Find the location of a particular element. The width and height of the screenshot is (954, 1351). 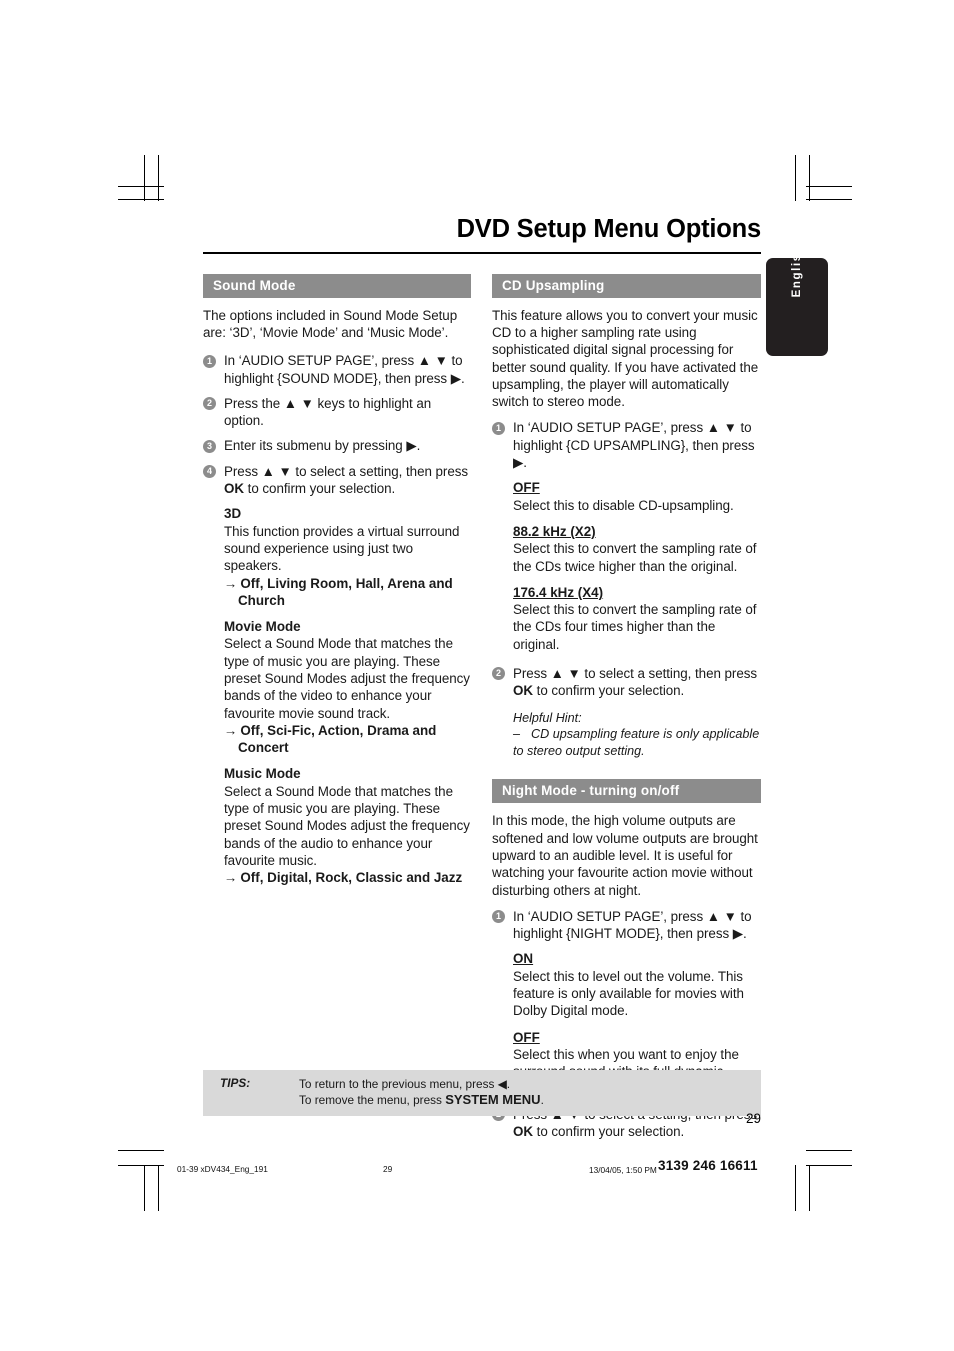

print-footer-page: 29 is located at coordinates (388, 1169).